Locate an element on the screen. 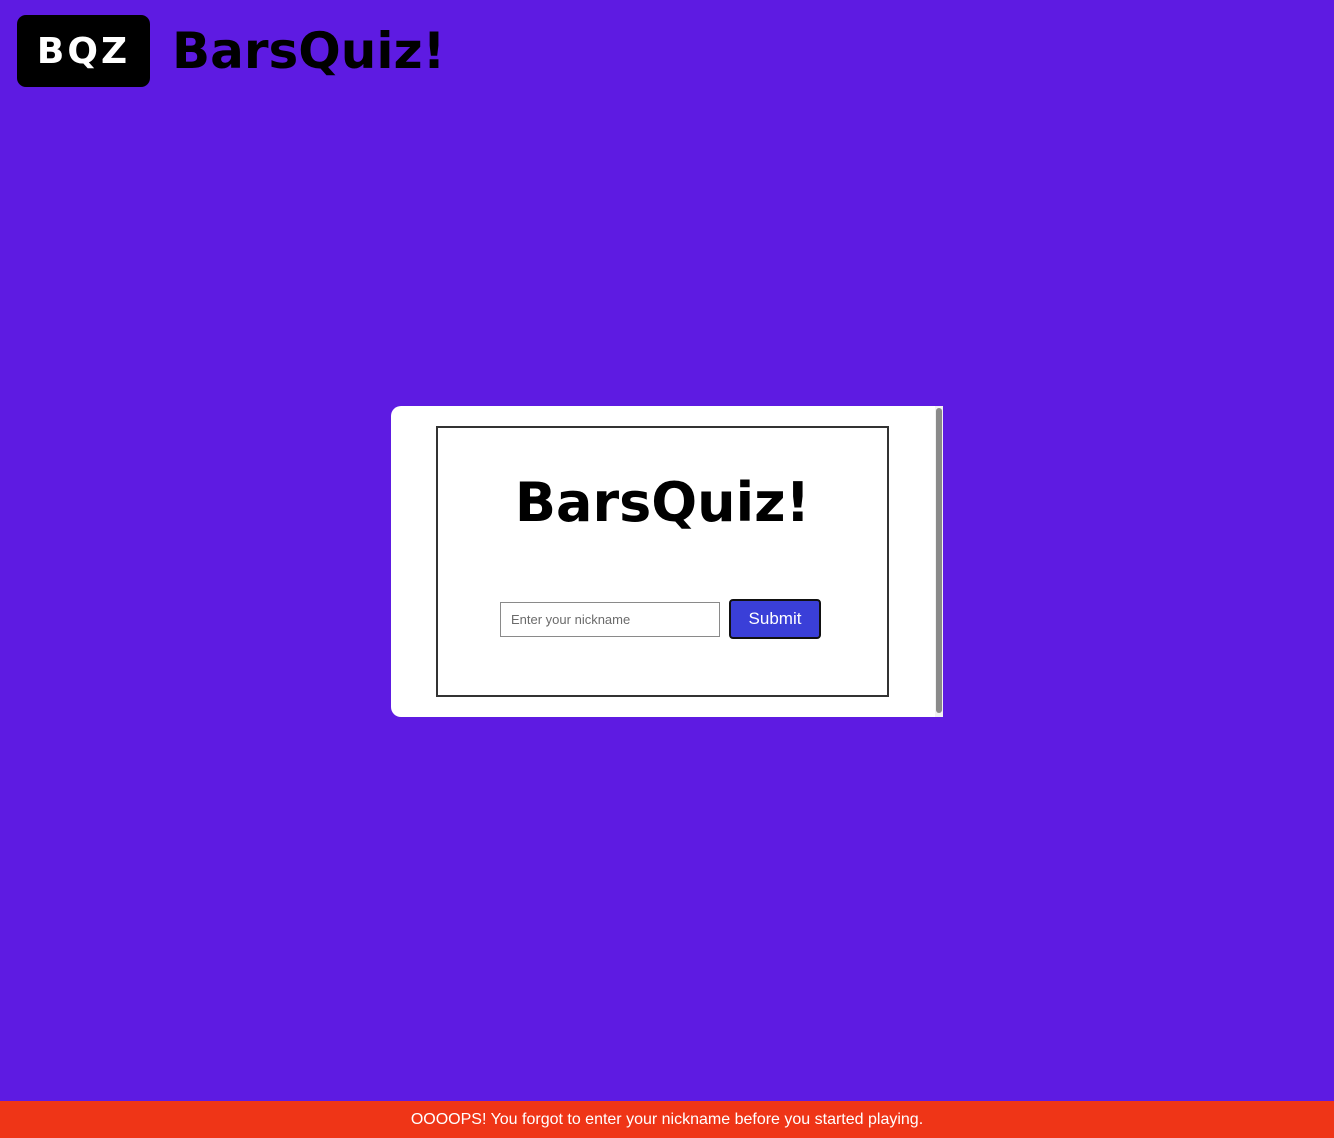  card-scrollbar-thumb is located at coordinates (939, 560).